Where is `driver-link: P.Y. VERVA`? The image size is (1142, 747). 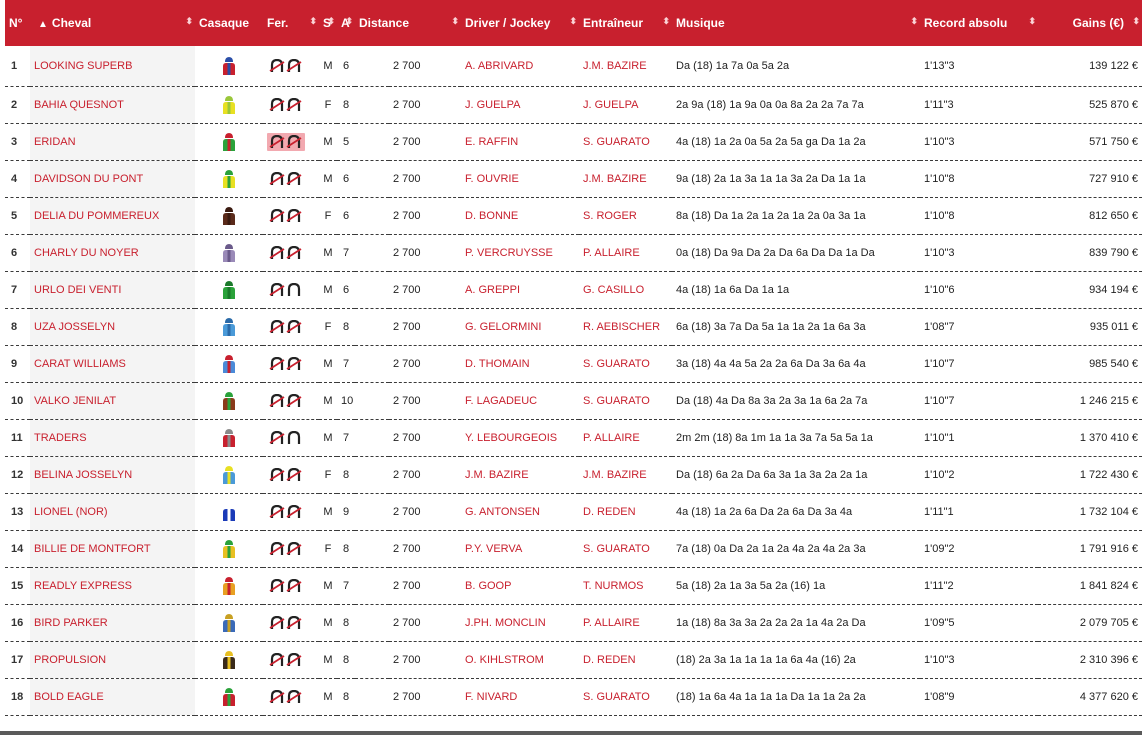 driver-link: P.Y. VERVA is located at coordinates (520, 548).